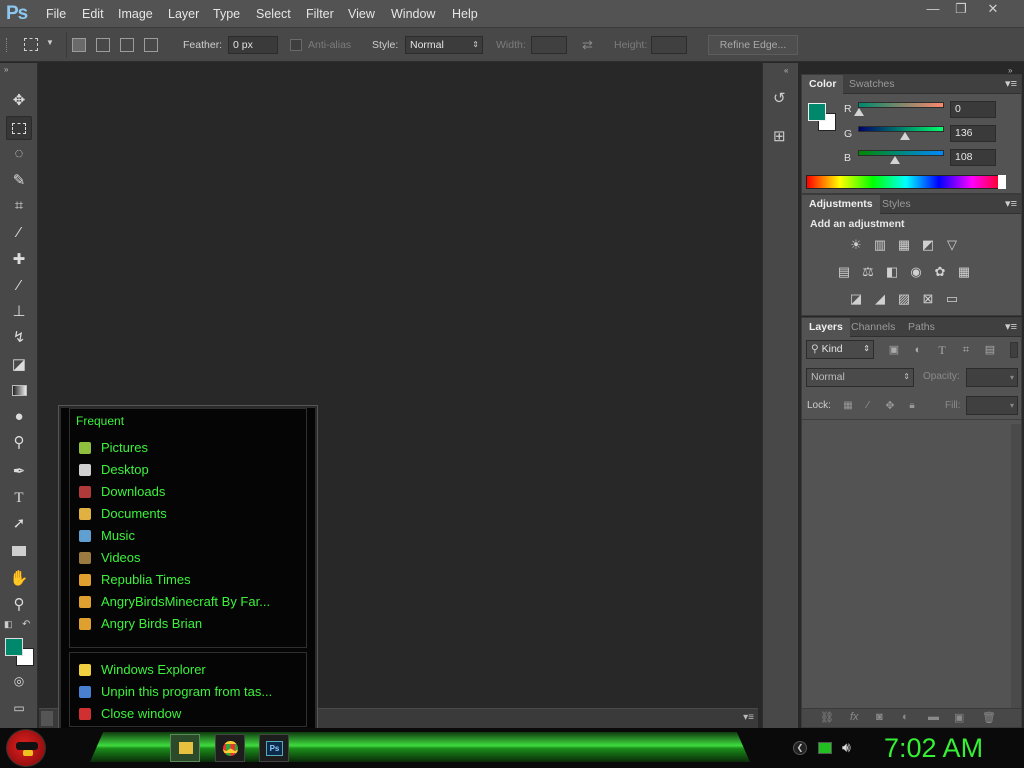  What do you see at coordinates (880, 245) in the screenshot?
I see `levels-icon: ▥` at bounding box center [880, 245].